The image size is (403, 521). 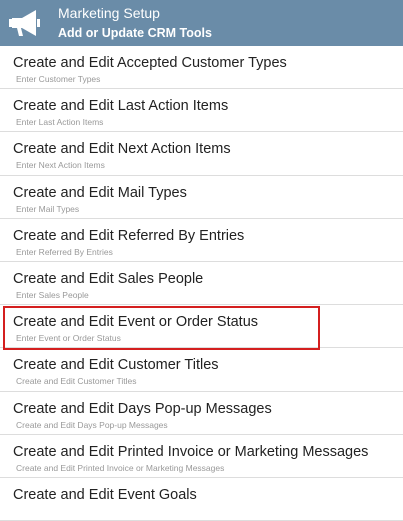 What do you see at coordinates (92, 424) in the screenshot?
I see `list-item-description: Create and Edit Days Pop-up Messages` at bounding box center [92, 424].